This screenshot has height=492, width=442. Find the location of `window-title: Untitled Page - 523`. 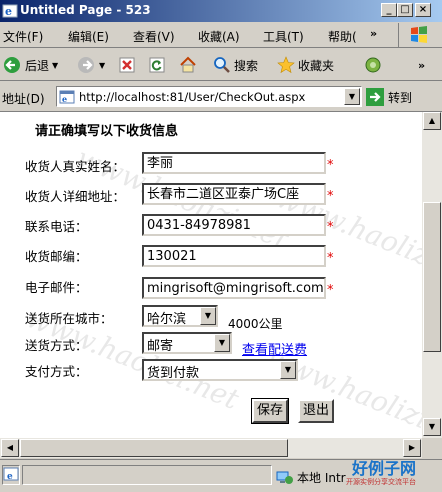

window-title: Untitled Page - 523 is located at coordinates (85, 10).